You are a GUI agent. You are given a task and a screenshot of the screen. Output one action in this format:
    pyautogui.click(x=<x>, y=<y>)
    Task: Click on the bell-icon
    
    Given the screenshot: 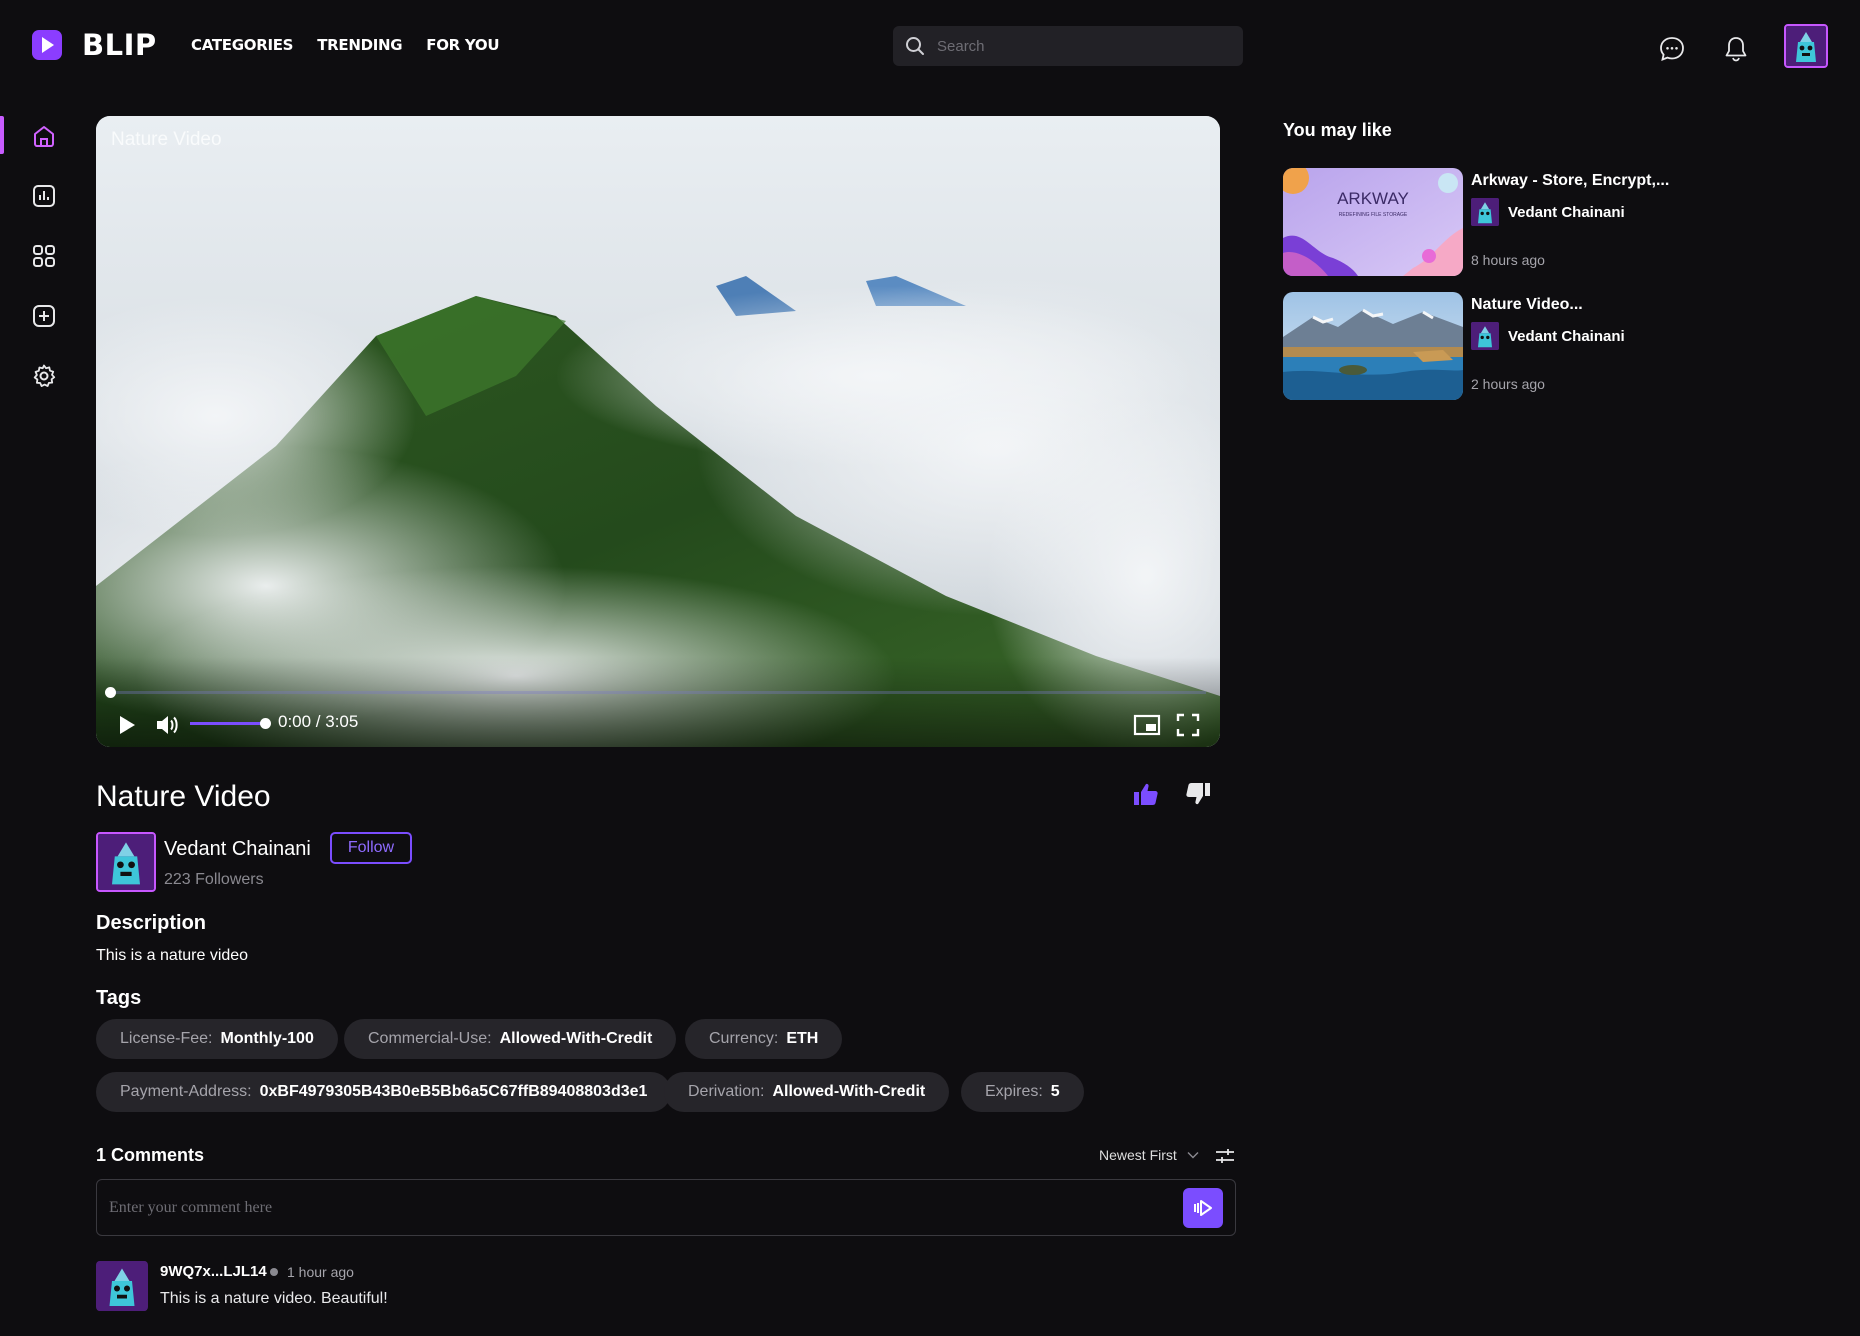 What is the action you would take?
    pyautogui.click(x=1736, y=49)
    